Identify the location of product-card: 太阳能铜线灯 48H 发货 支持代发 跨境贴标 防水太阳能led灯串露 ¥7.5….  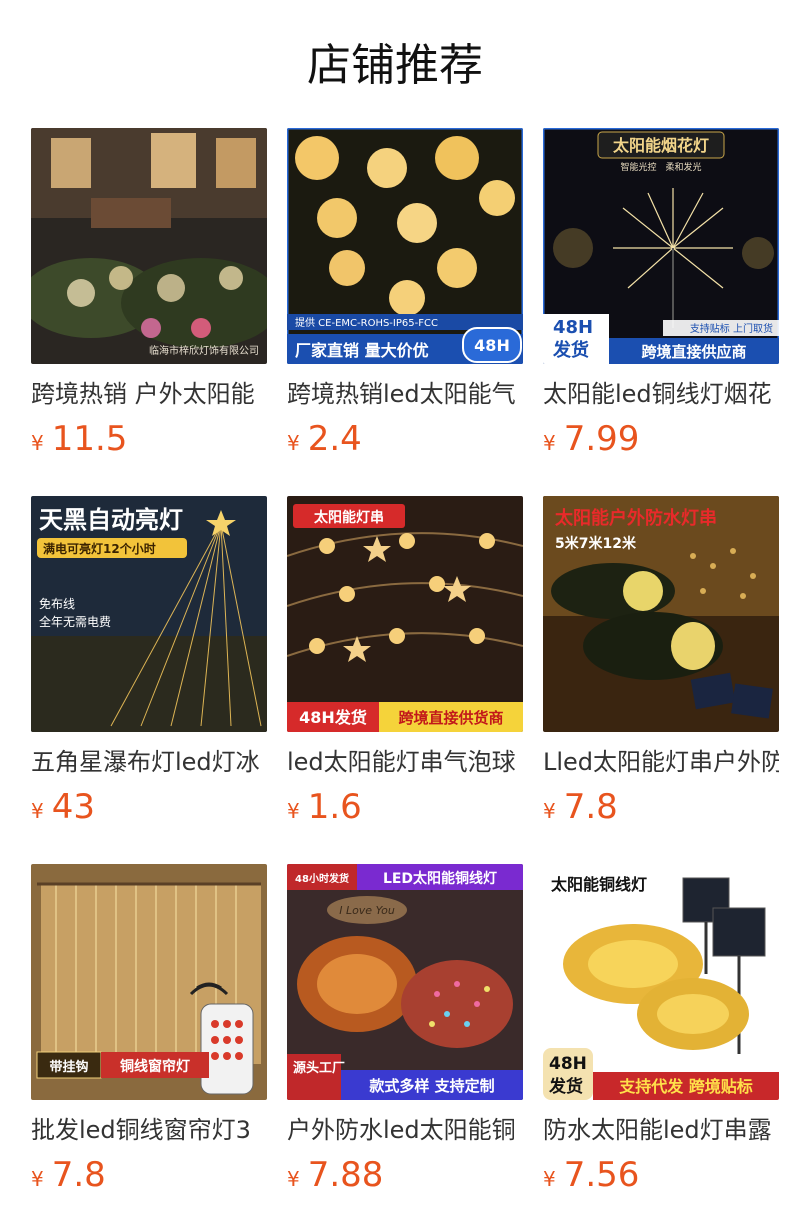
(661, 1029).